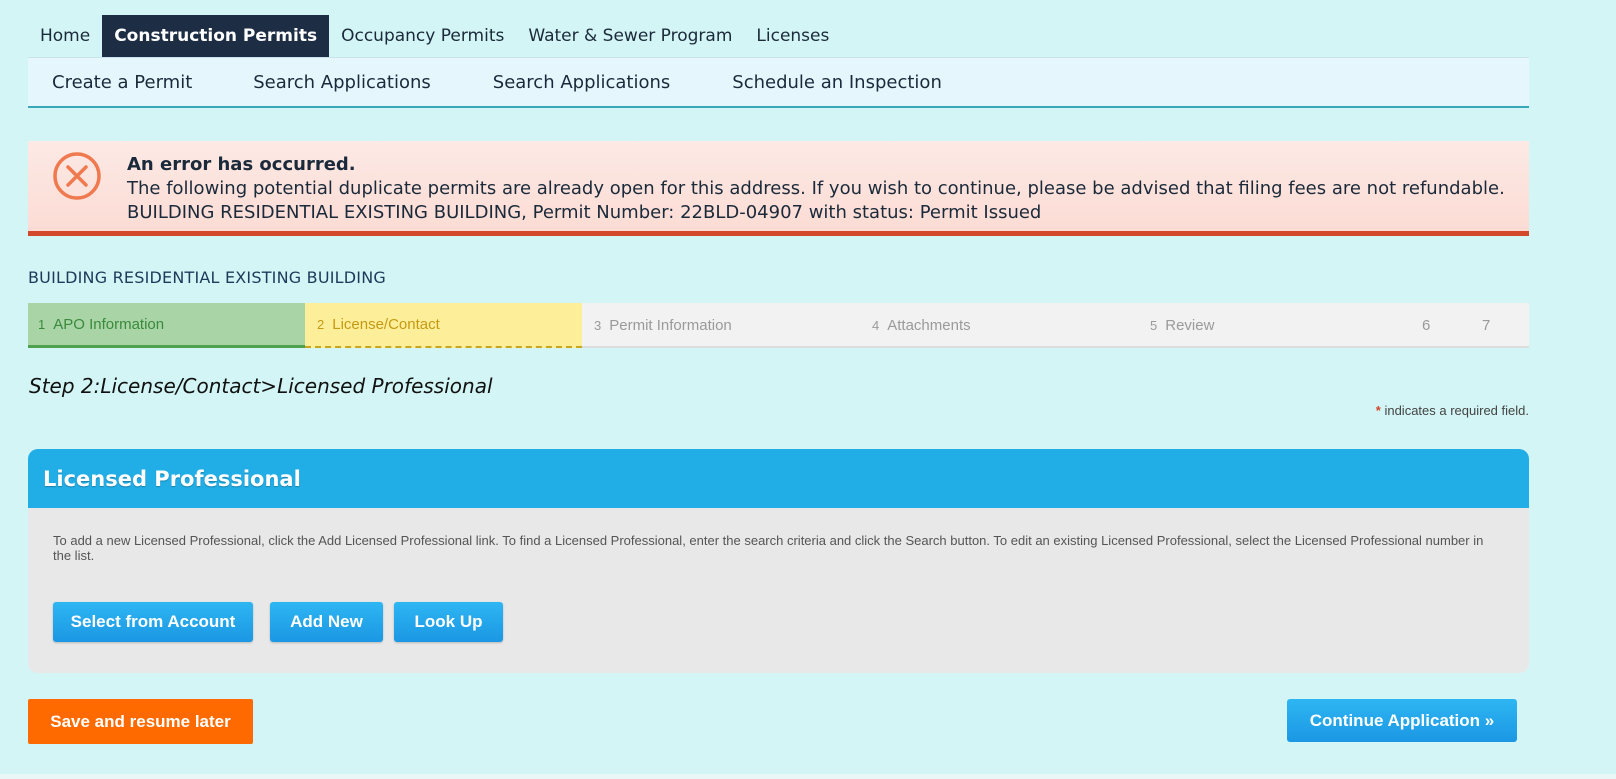 The width and height of the screenshot is (1616, 779). I want to click on subnav-create-permit: Create a Permit, so click(122, 82).